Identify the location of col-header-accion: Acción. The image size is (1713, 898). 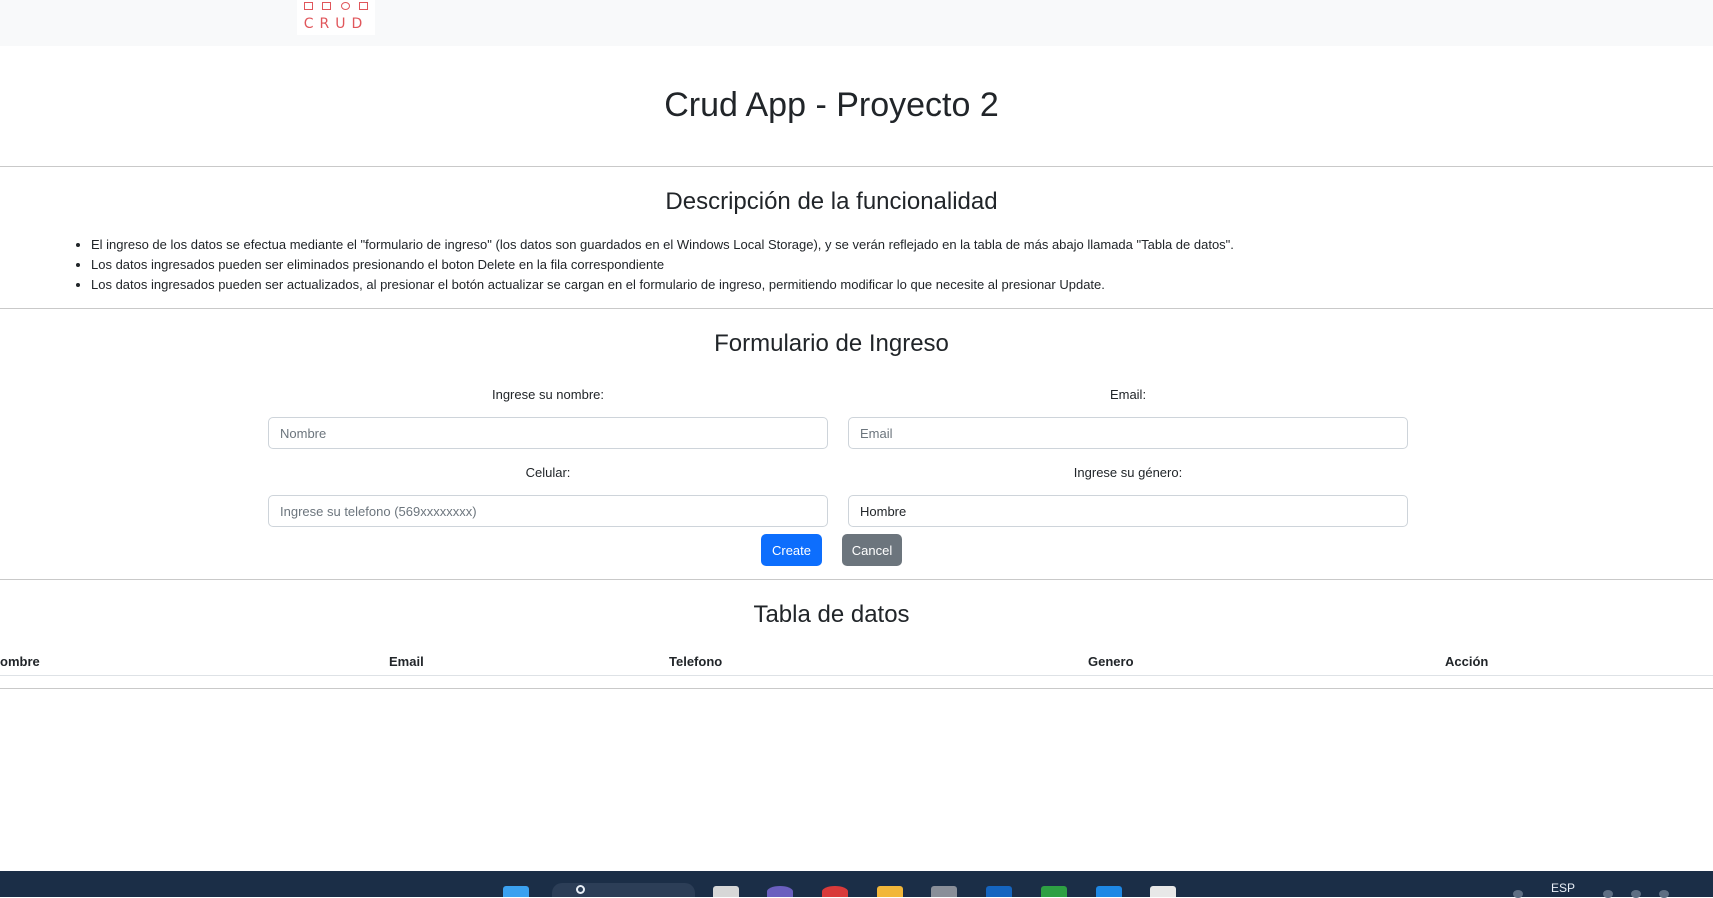
(1467, 661).